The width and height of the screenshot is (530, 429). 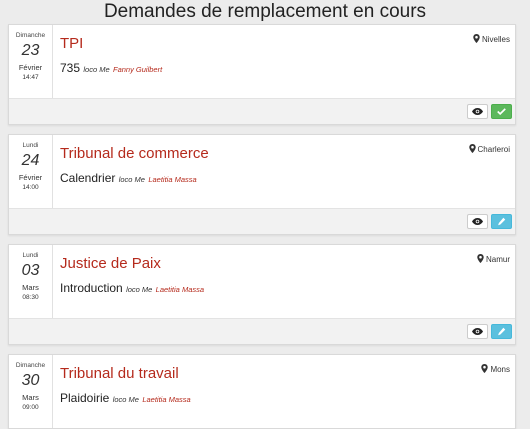 What do you see at coordinates (30, 270) in the screenshot?
I see `date-day: 03` at bounding box center [30, 270].